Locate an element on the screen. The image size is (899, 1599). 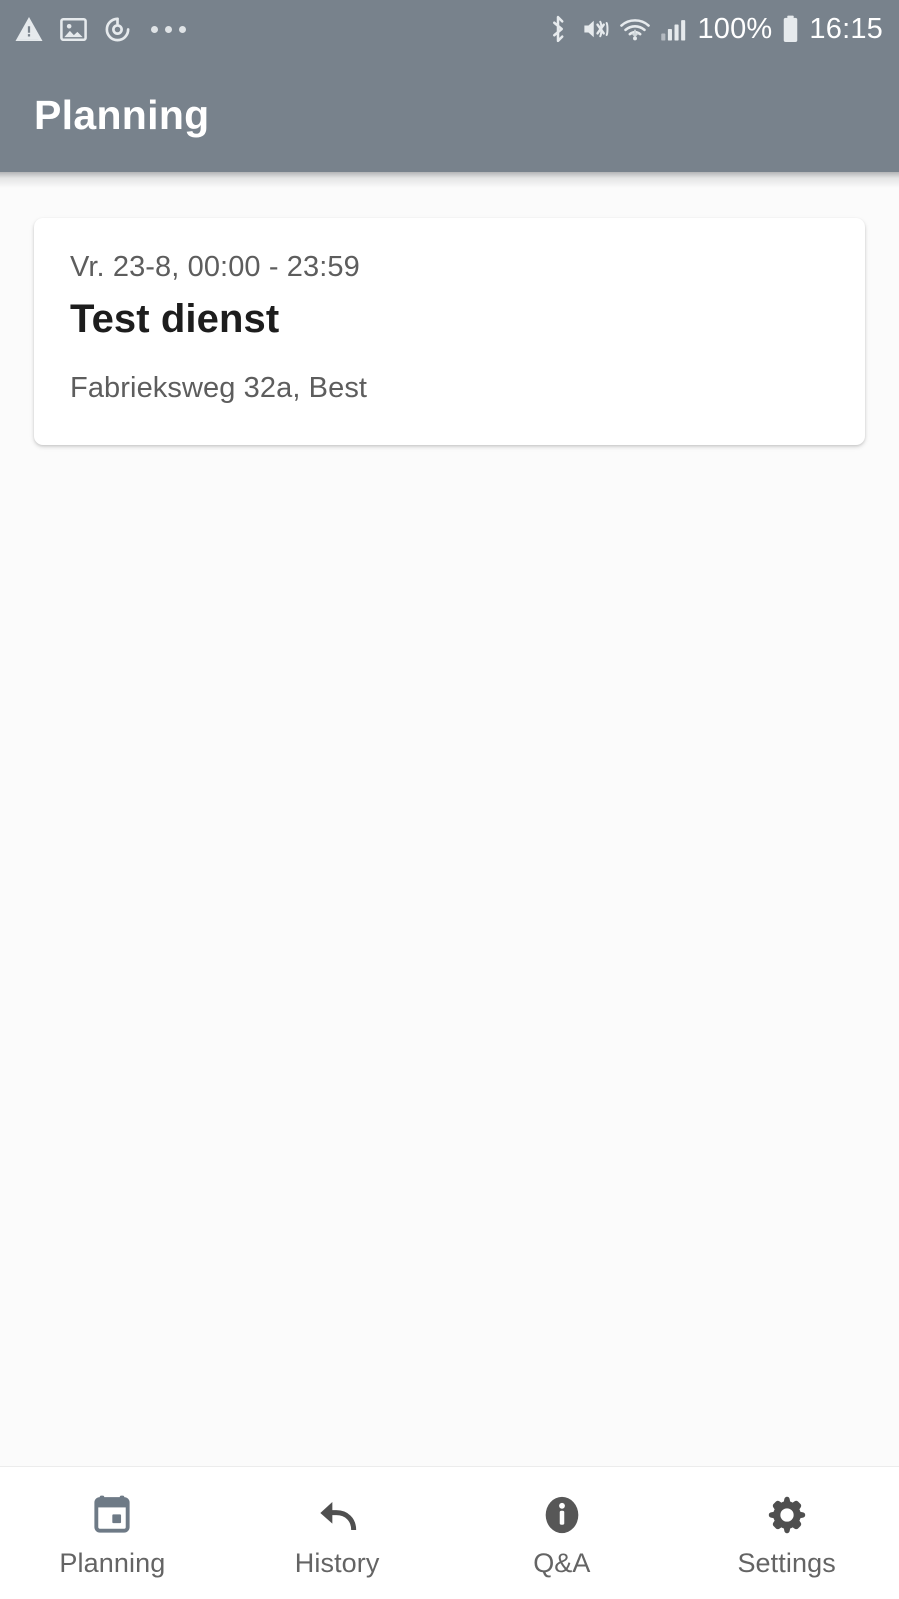
nav-item-settings: Settings is located at coordinates (786, 1533).